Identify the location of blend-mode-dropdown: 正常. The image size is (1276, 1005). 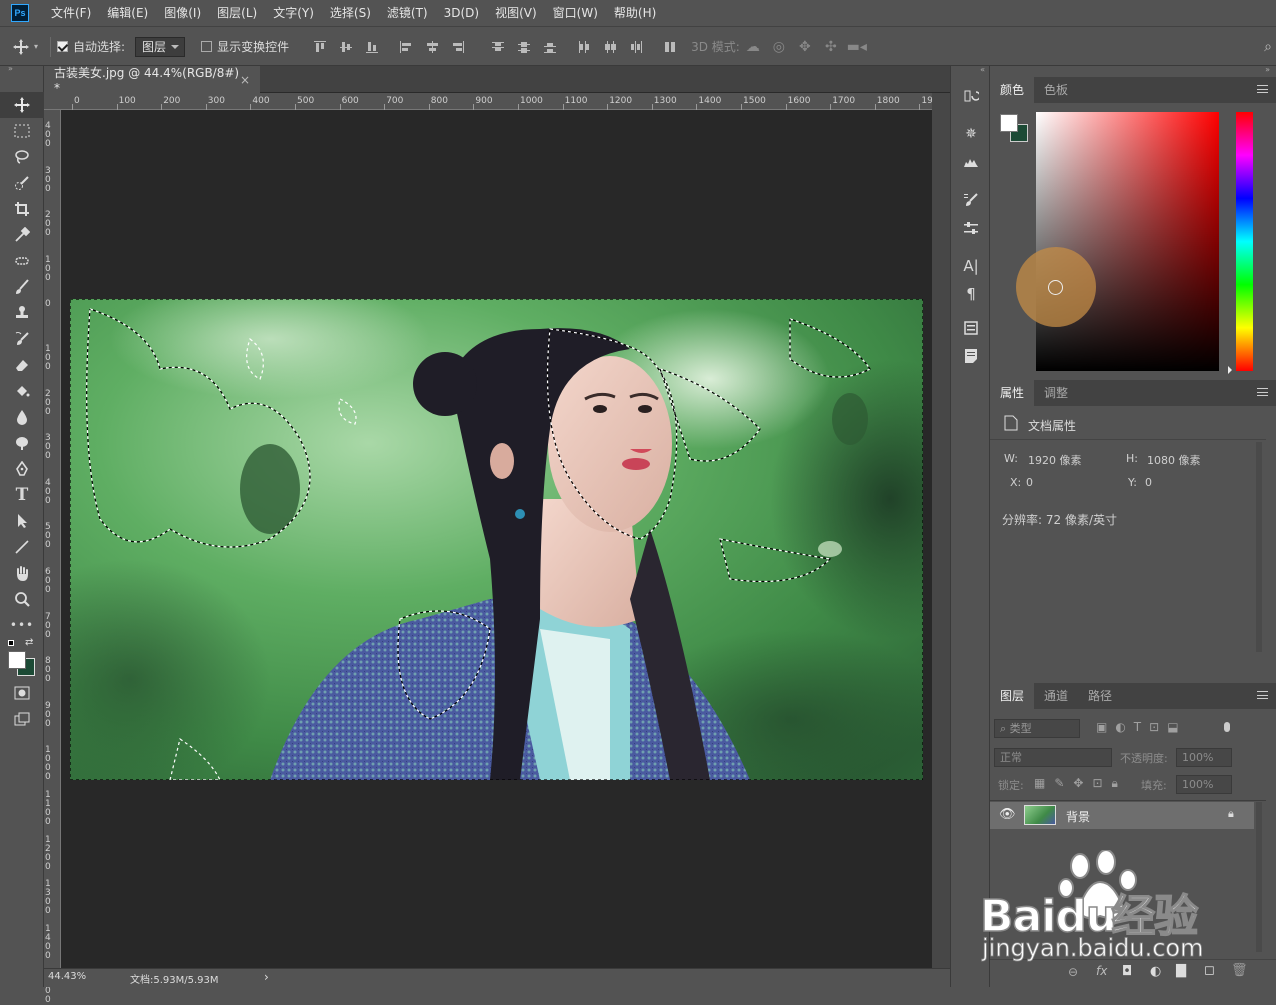
(1053, 757).